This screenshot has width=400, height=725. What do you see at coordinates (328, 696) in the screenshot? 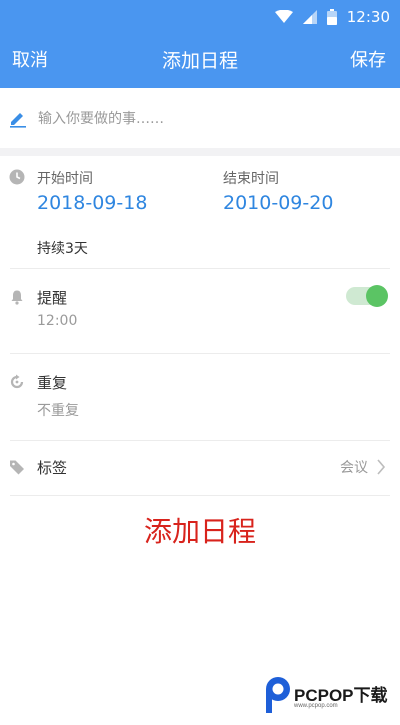
I see `pcpop-watermark: PCPOP下载 www.pcpop.com` at bounding box center [328, 696].